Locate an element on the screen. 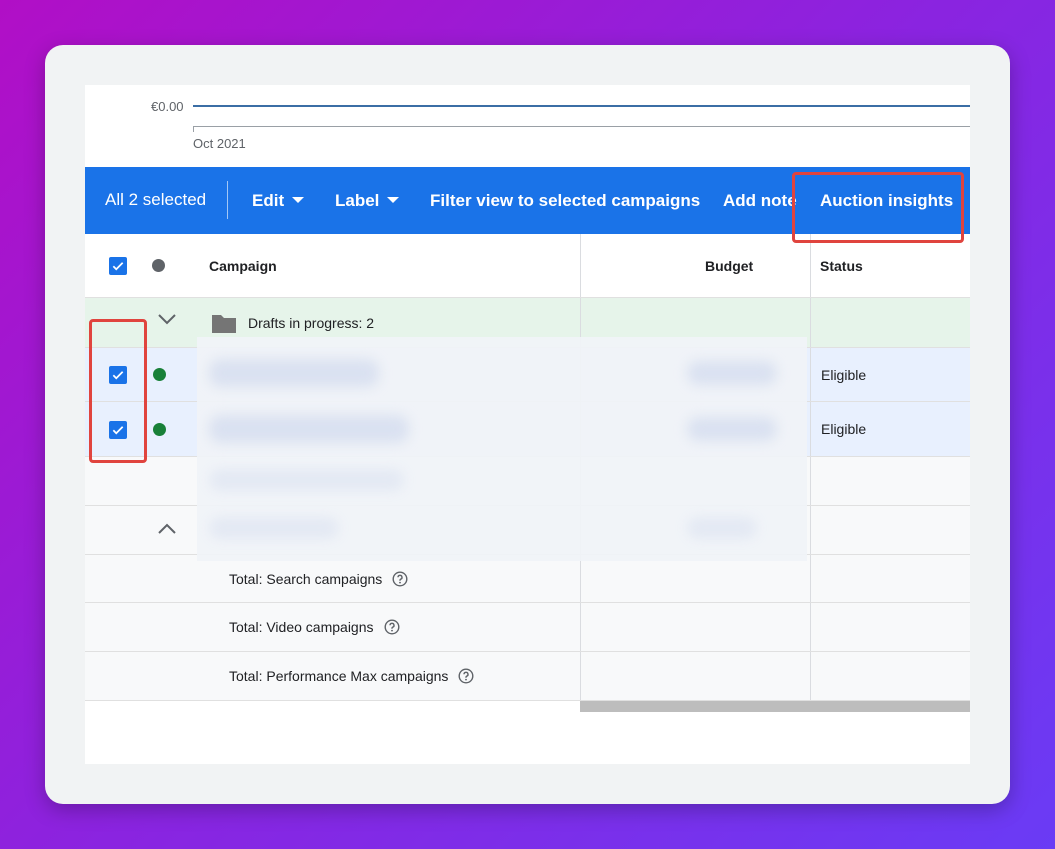 The image size is (1055, 849). edit-button-label: Edit is located at coordinates (268, 200).